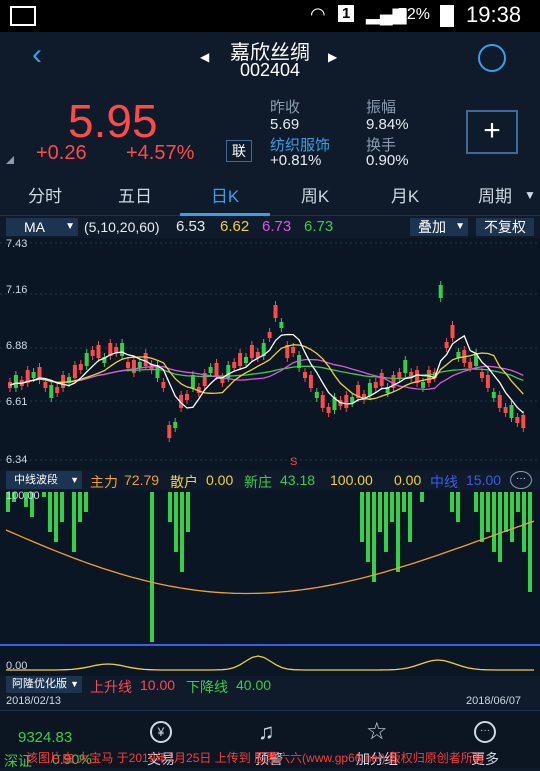  Describe the element at coordinates (17, 290) in the screenshot. I see `price-tick-2: 7.16` at that location.